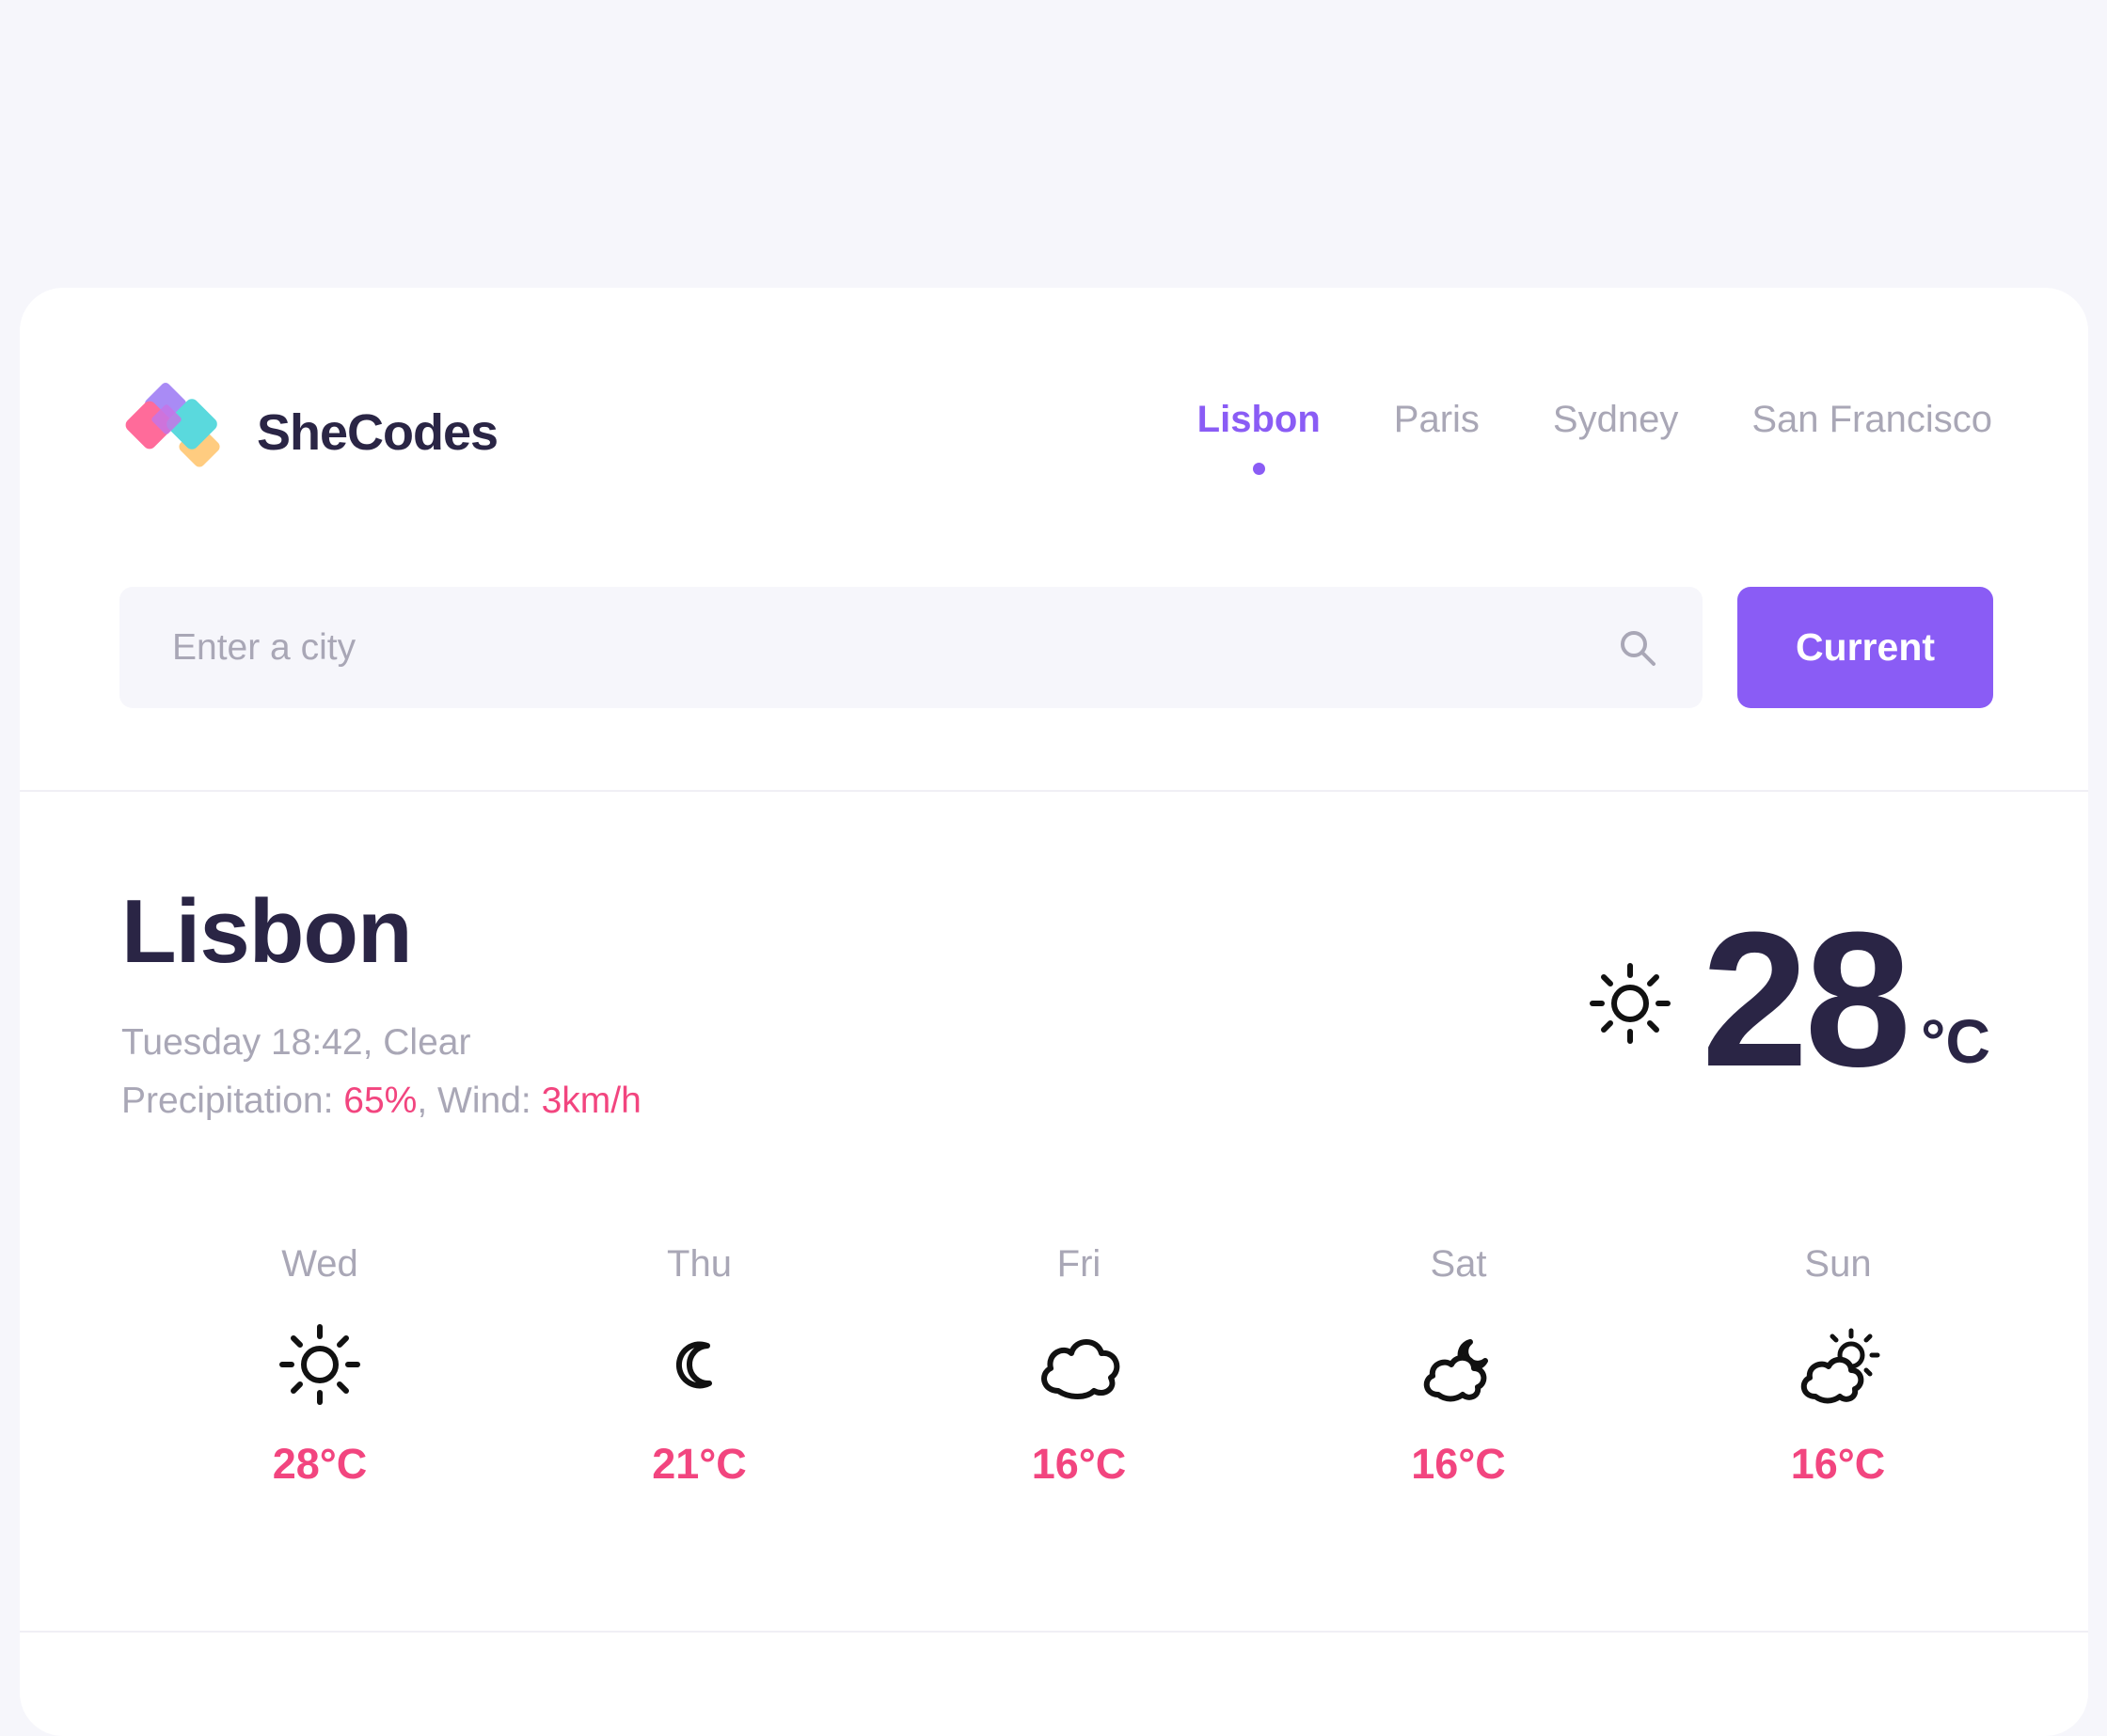 This screenshot has height=1736, width=2107. Describe the element at coordinates (1807, 999) in the screenshot. I see `current-temperature-value: 28` at that location.